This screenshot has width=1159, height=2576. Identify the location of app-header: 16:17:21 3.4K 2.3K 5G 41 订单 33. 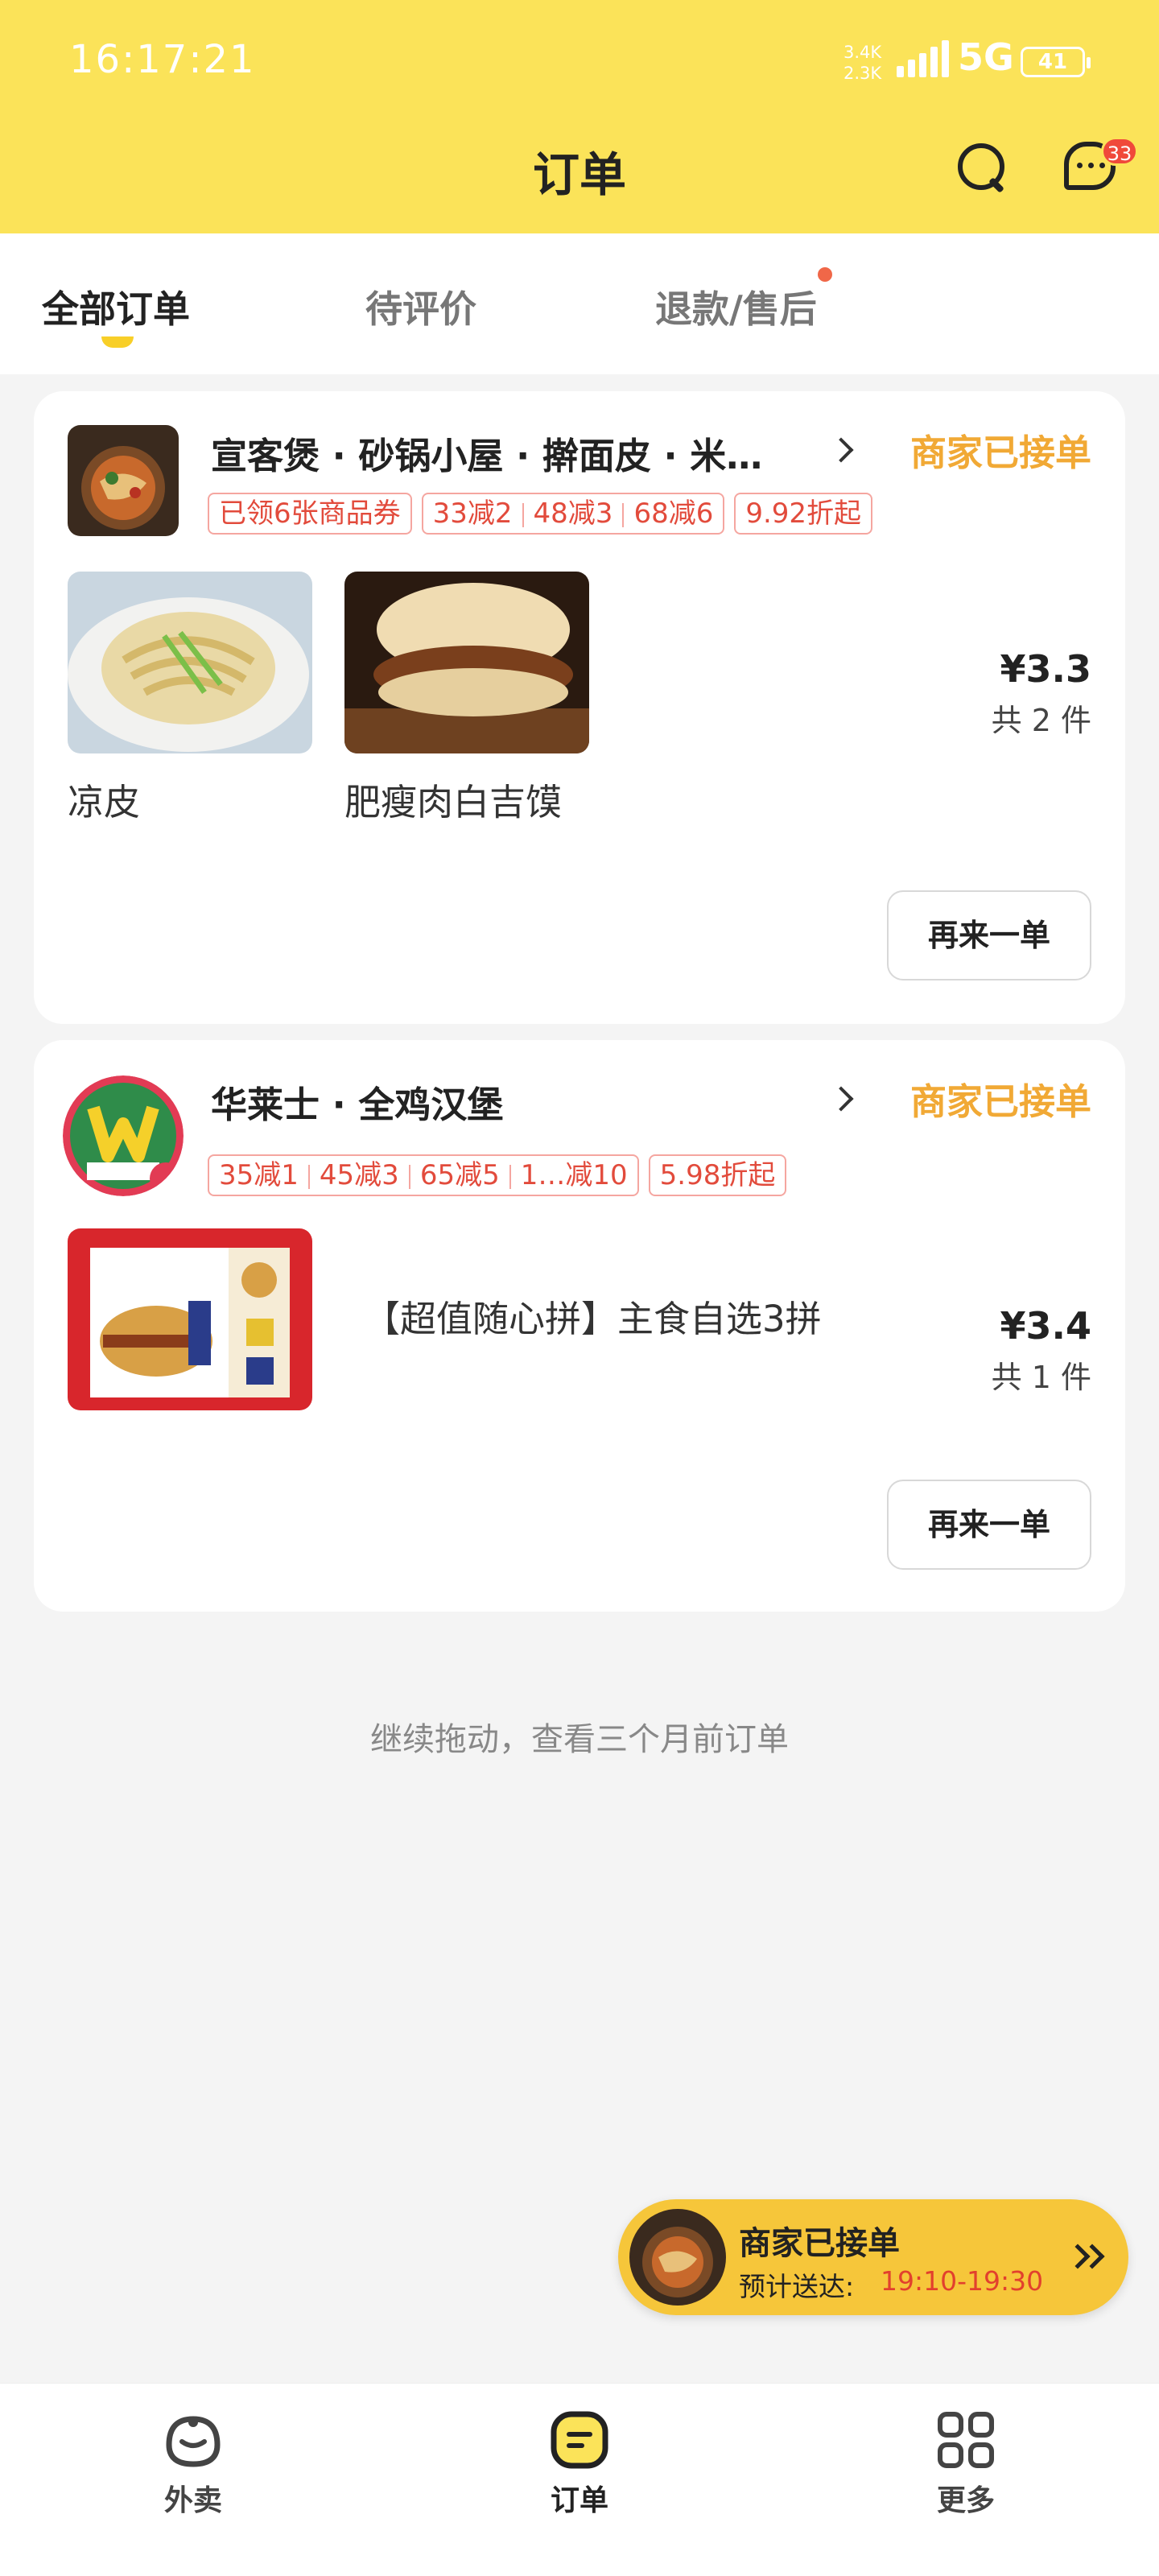
(579, 116).